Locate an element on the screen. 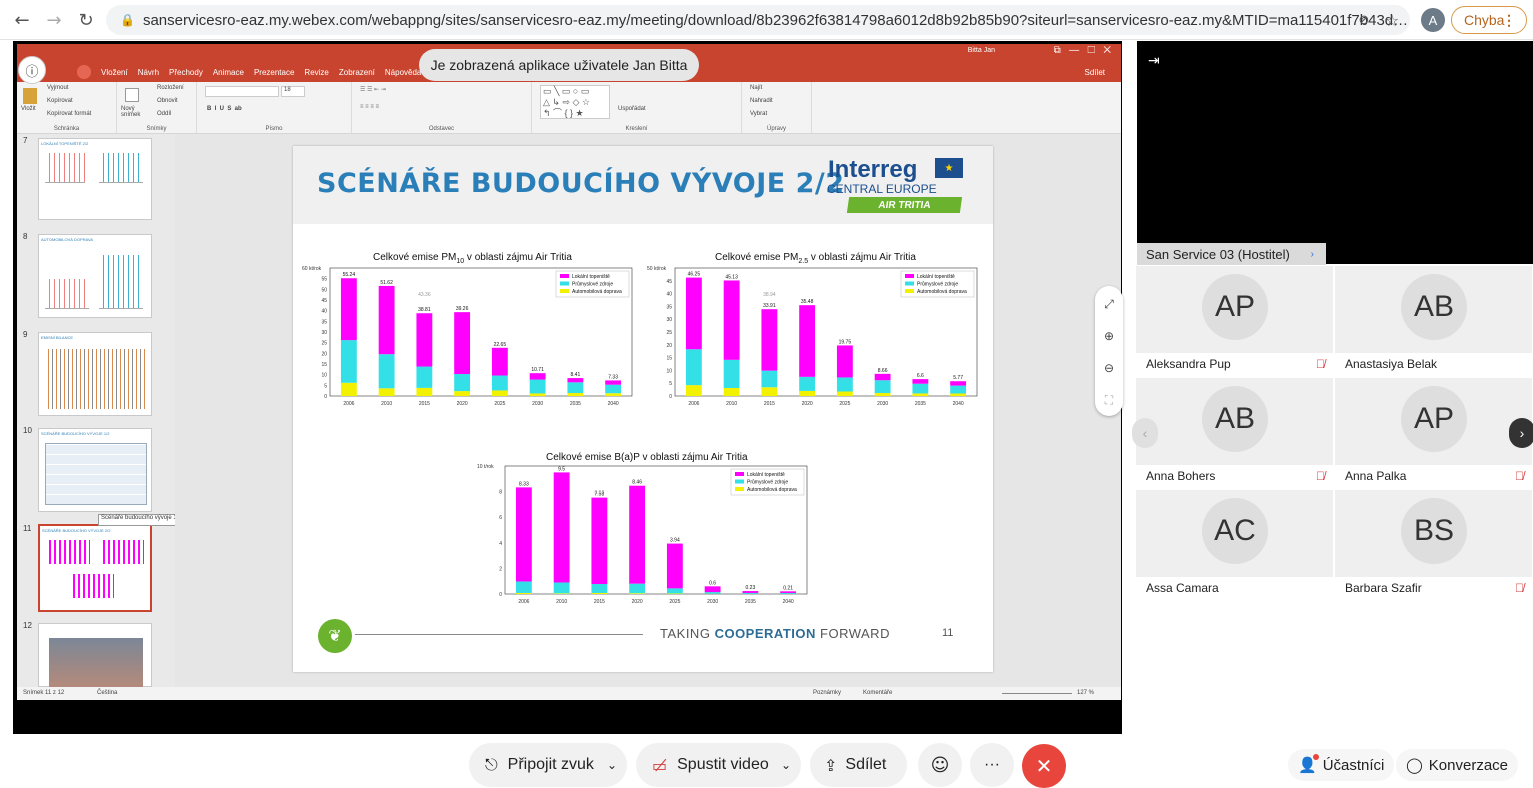  prev-page-arrow: ‹ is located at coordinates (1145, 433).